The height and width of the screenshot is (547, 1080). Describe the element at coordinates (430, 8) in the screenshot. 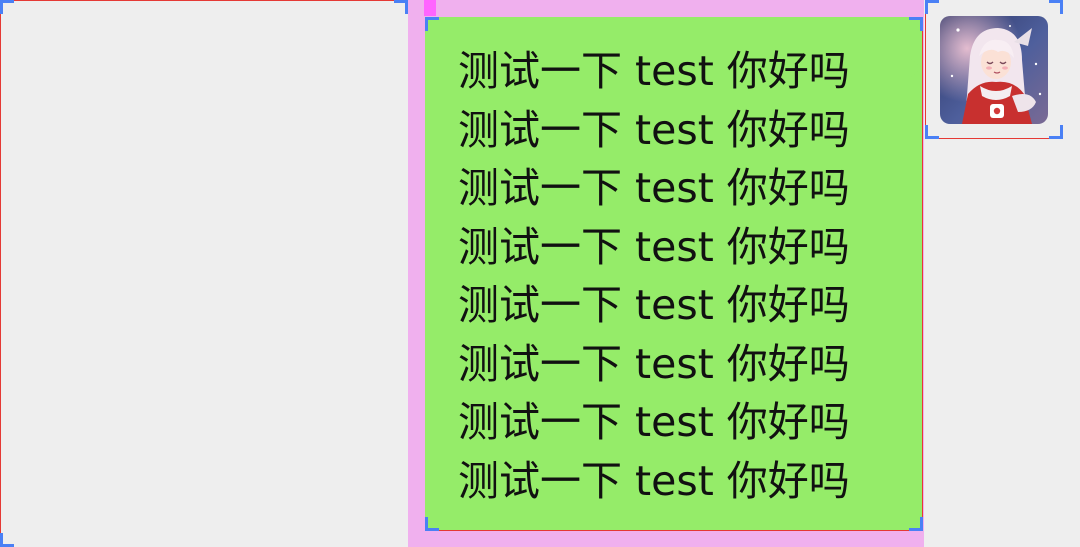

I see `message-container-highlight` at that location.